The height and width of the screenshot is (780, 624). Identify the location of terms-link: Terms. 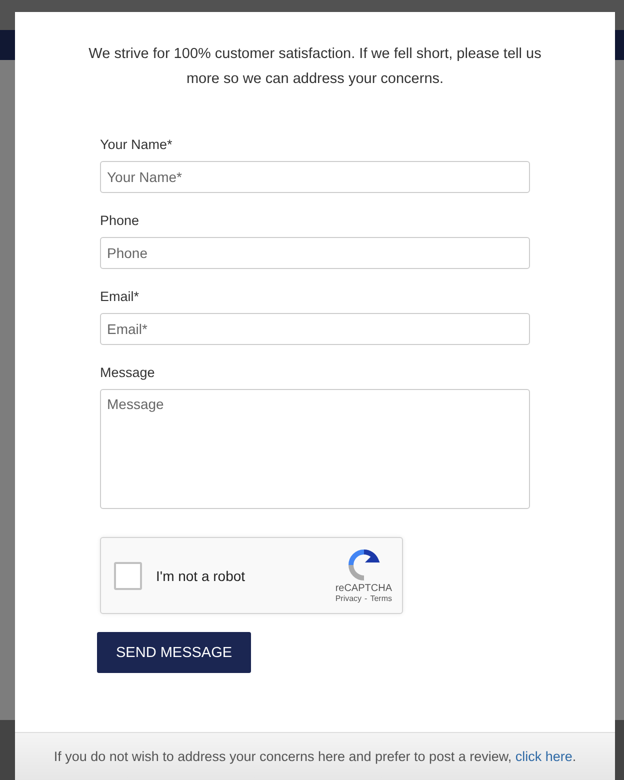
(381, 598).